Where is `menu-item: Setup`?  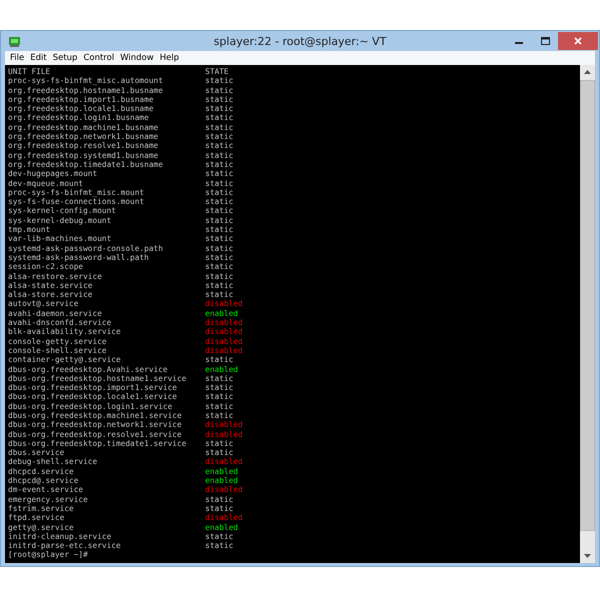 menu-item: Setup is located at coordinates (65, 58).